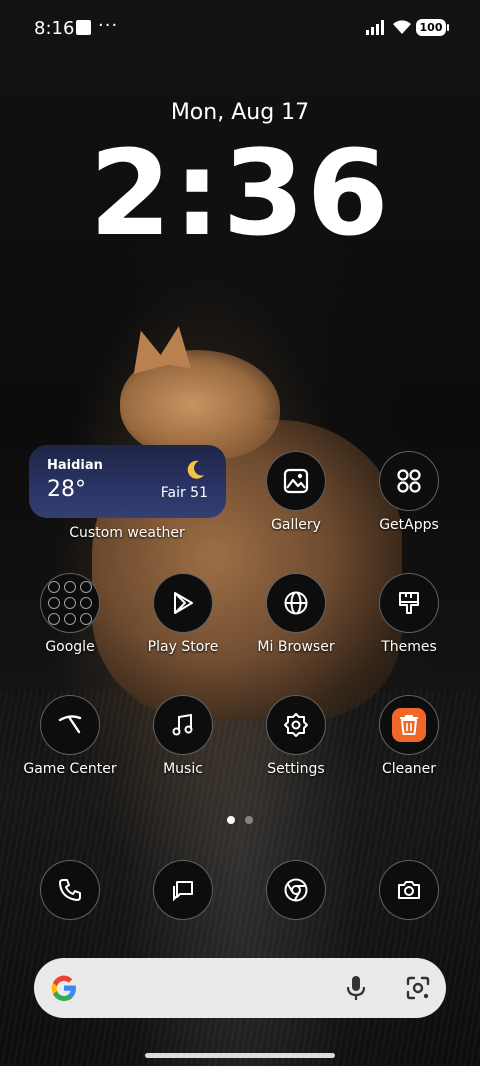 The height and width of the screenshot is (1066, 480). Describe the element at coordinates (296, 769) in the screenshot. I see `app-settings-label: Settings` at that location.